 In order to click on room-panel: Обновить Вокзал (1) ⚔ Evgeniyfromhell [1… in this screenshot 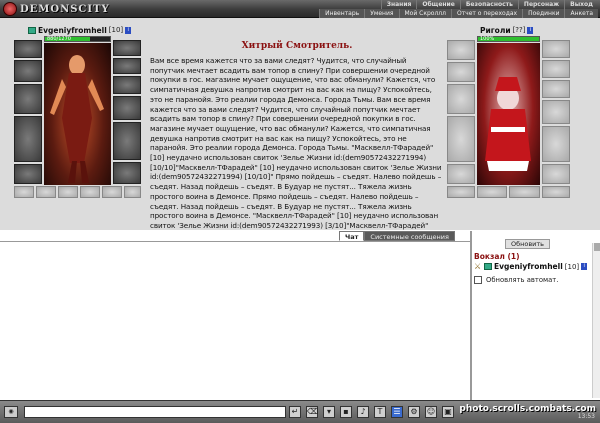, I will do `click(535, 315)`.